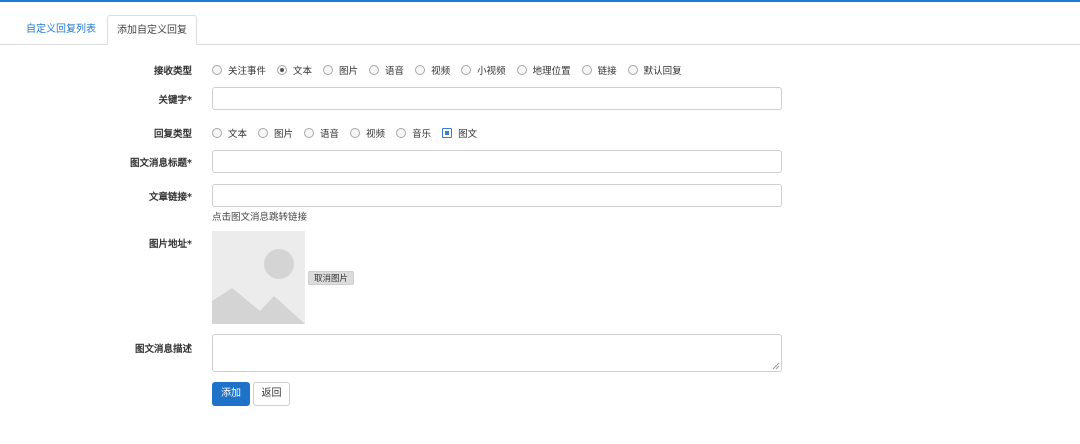 The image size is (1080, 444). I want to click on receive-type-option: 默认回复, so click(654, 70).